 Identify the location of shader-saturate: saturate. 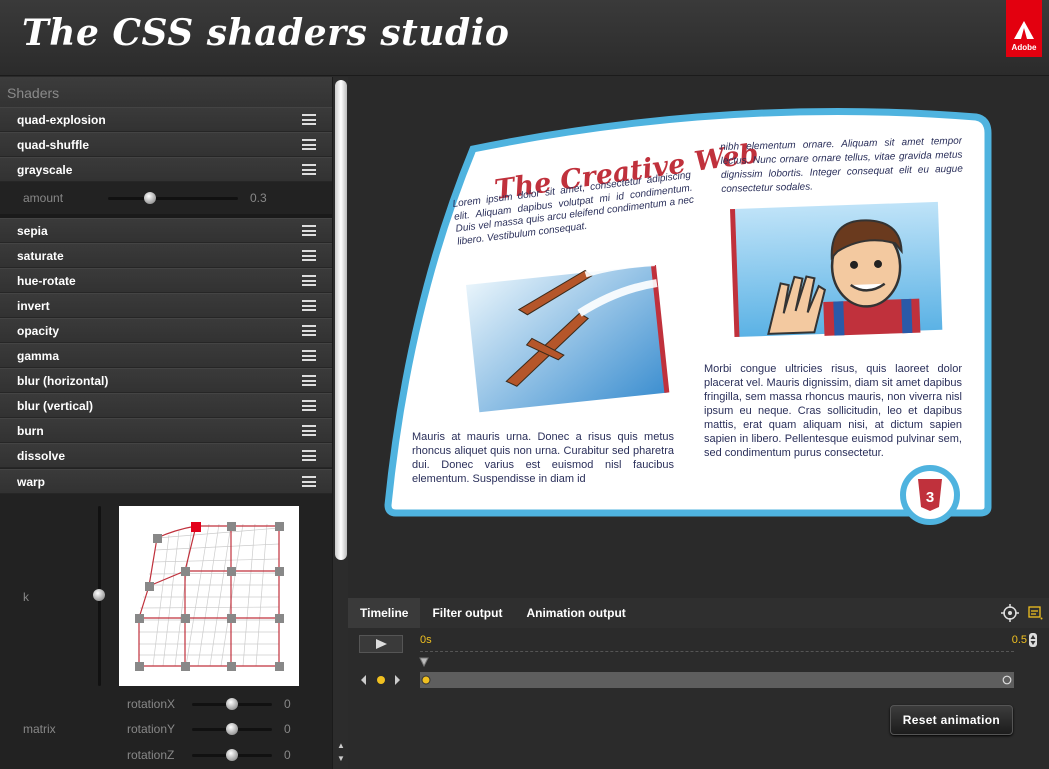
(166, 255).